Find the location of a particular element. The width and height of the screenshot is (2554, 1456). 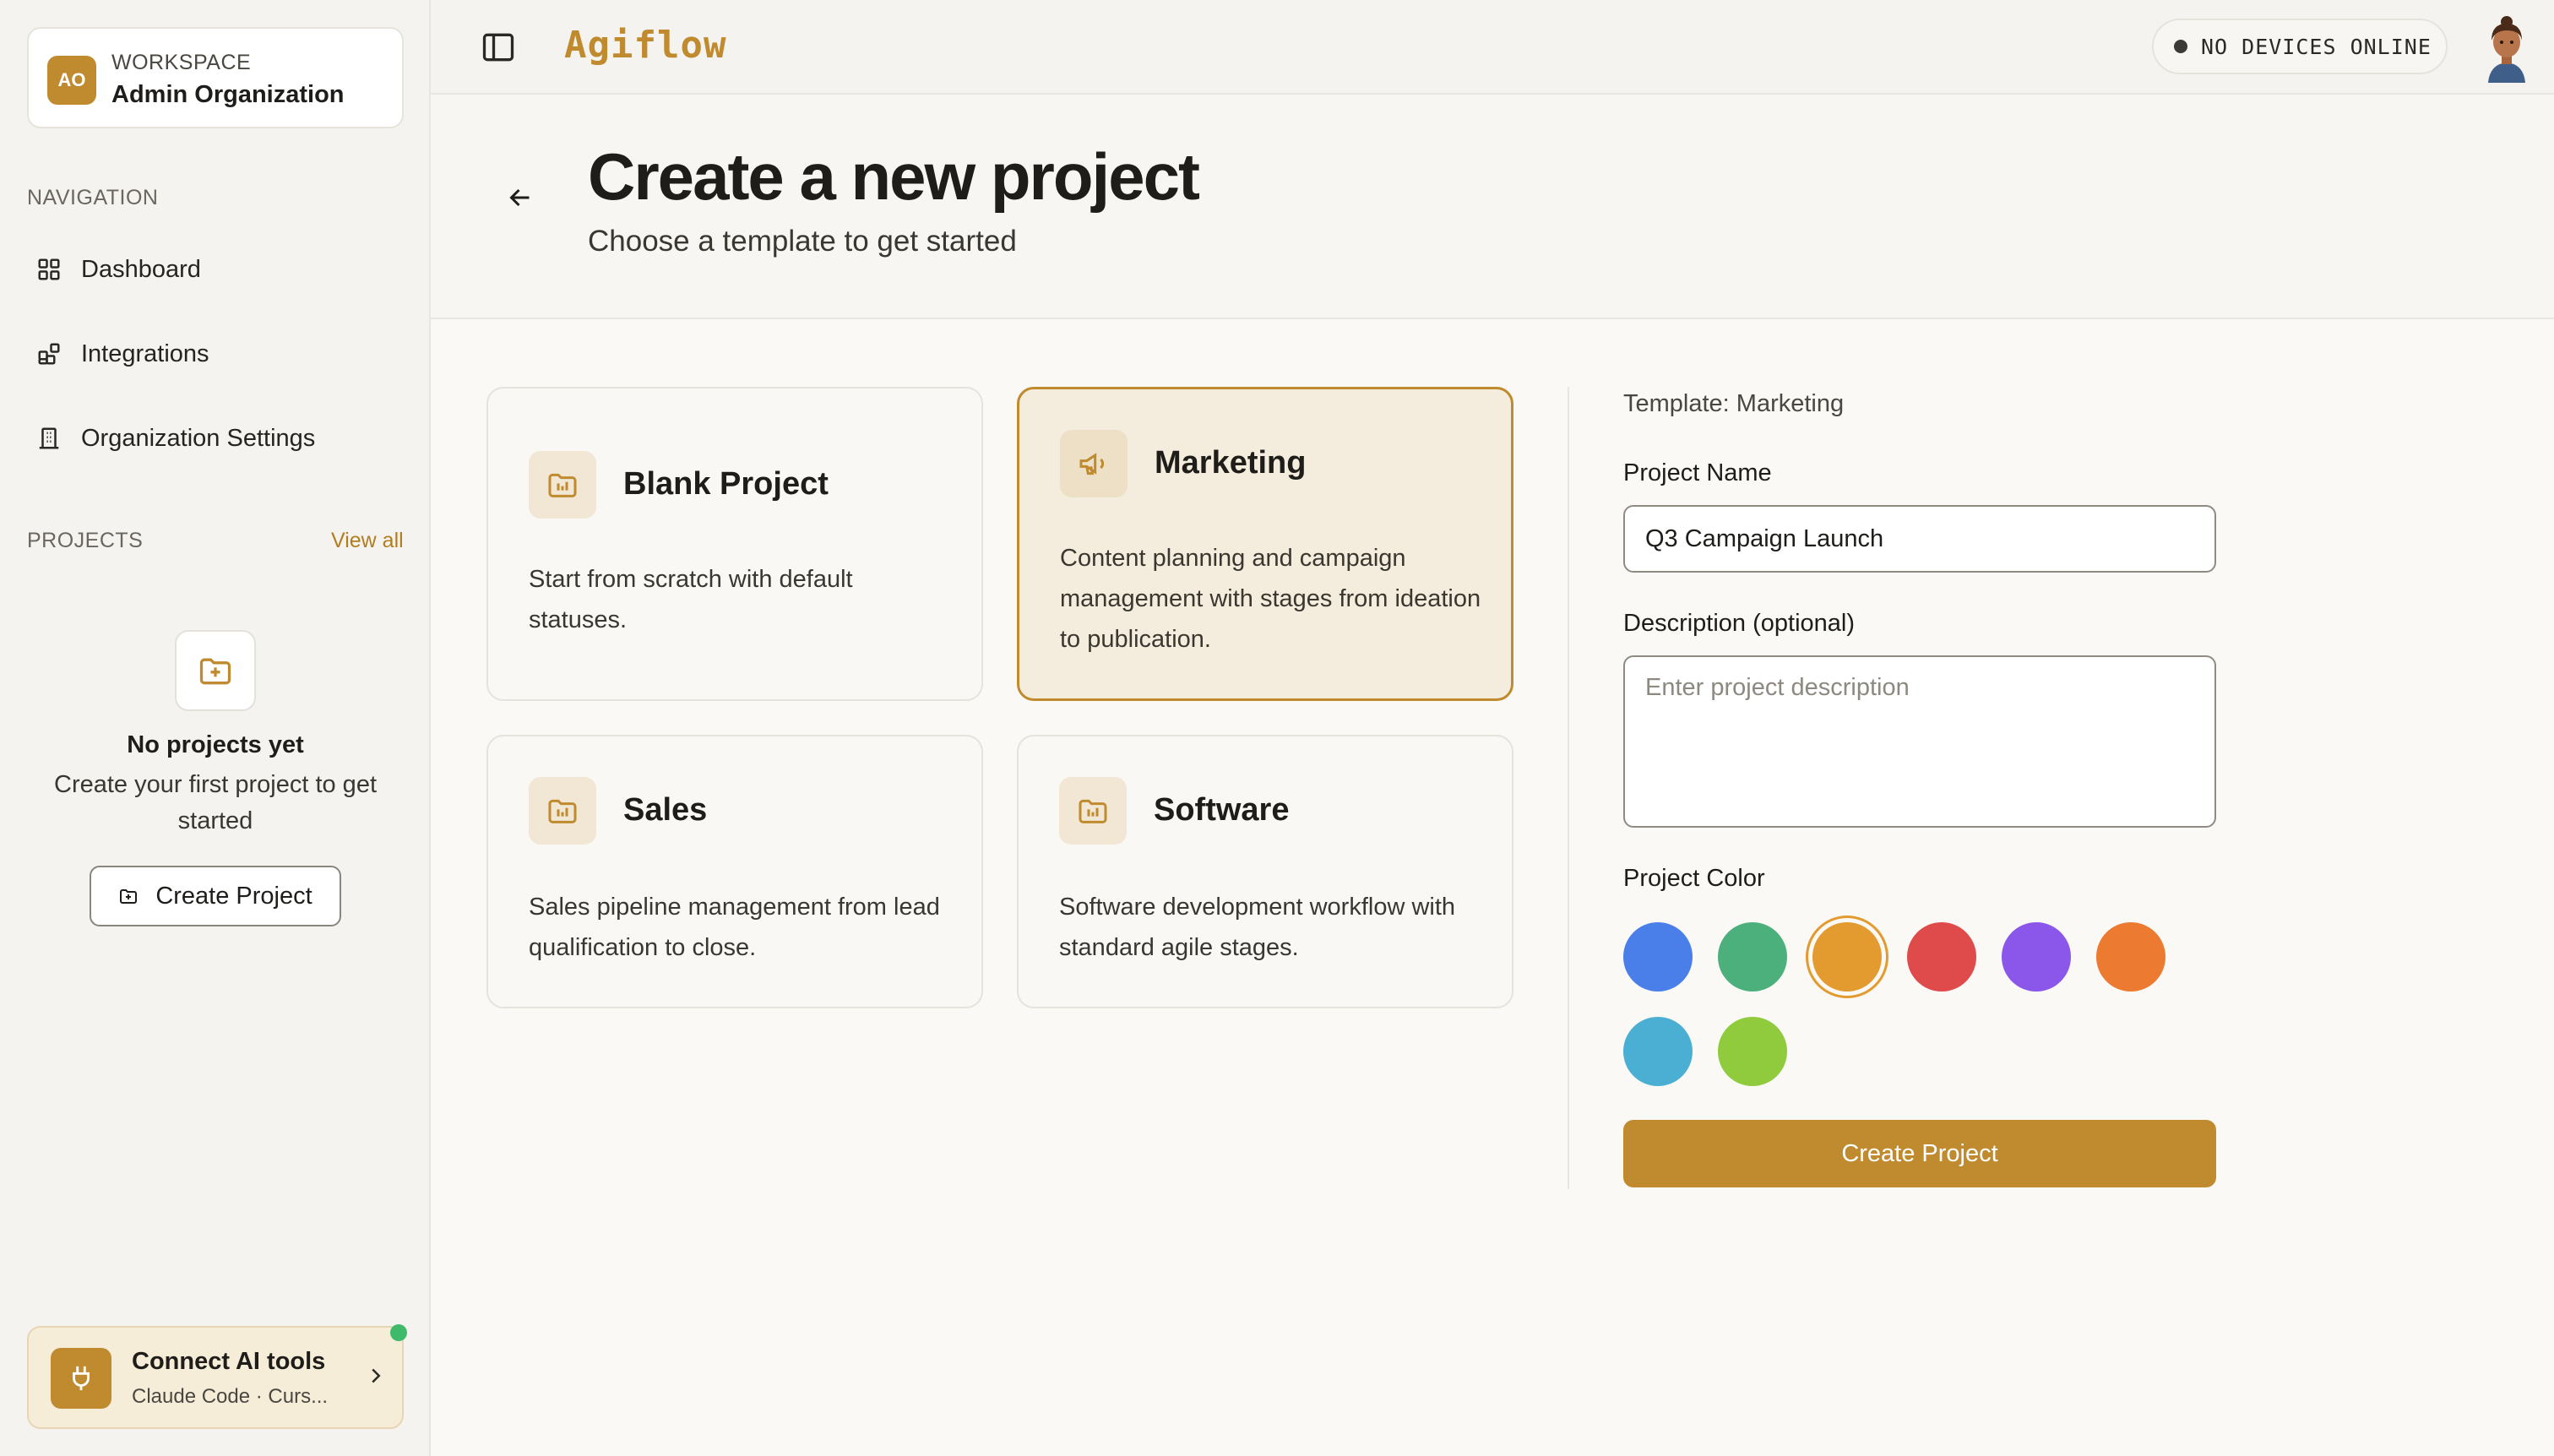

color-swatch-green is located at coordinates (1752, 957).